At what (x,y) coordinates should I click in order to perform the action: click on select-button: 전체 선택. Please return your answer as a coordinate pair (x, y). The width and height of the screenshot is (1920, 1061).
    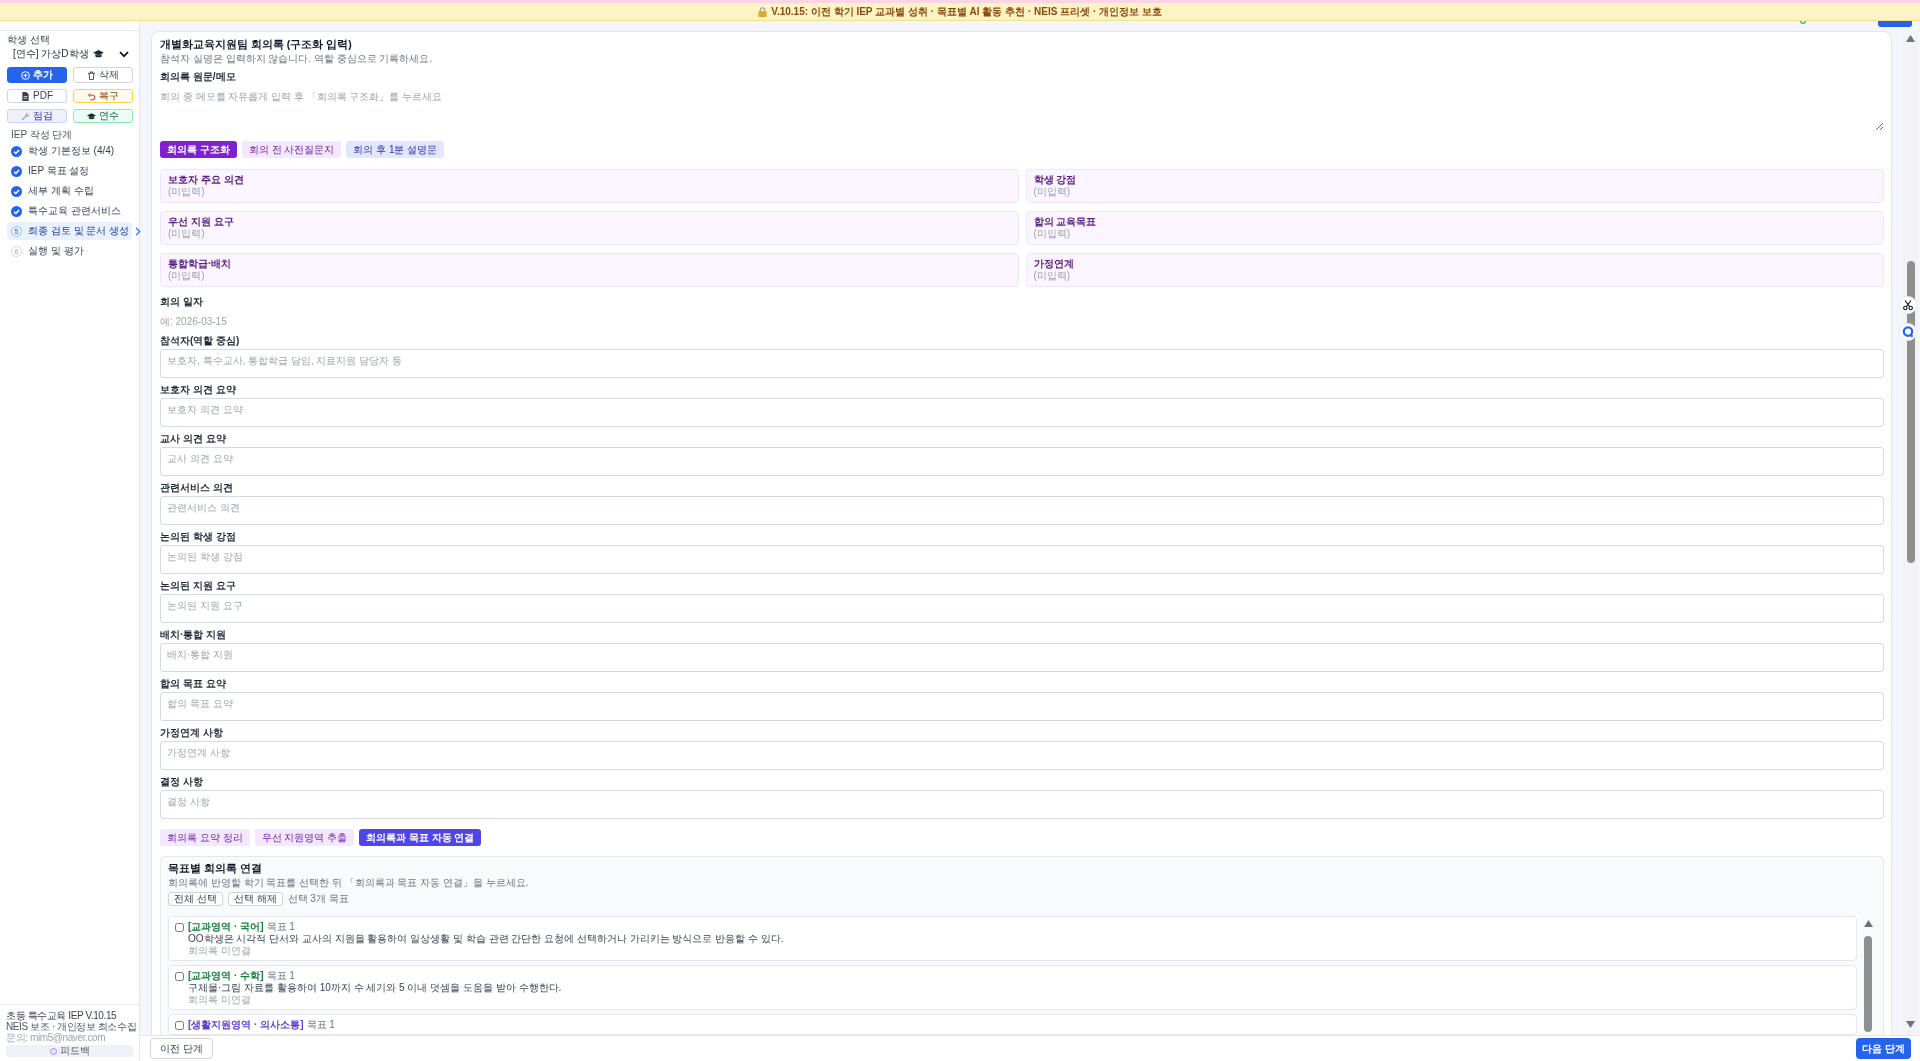
    Looking at the image, I should click on (195, 899).